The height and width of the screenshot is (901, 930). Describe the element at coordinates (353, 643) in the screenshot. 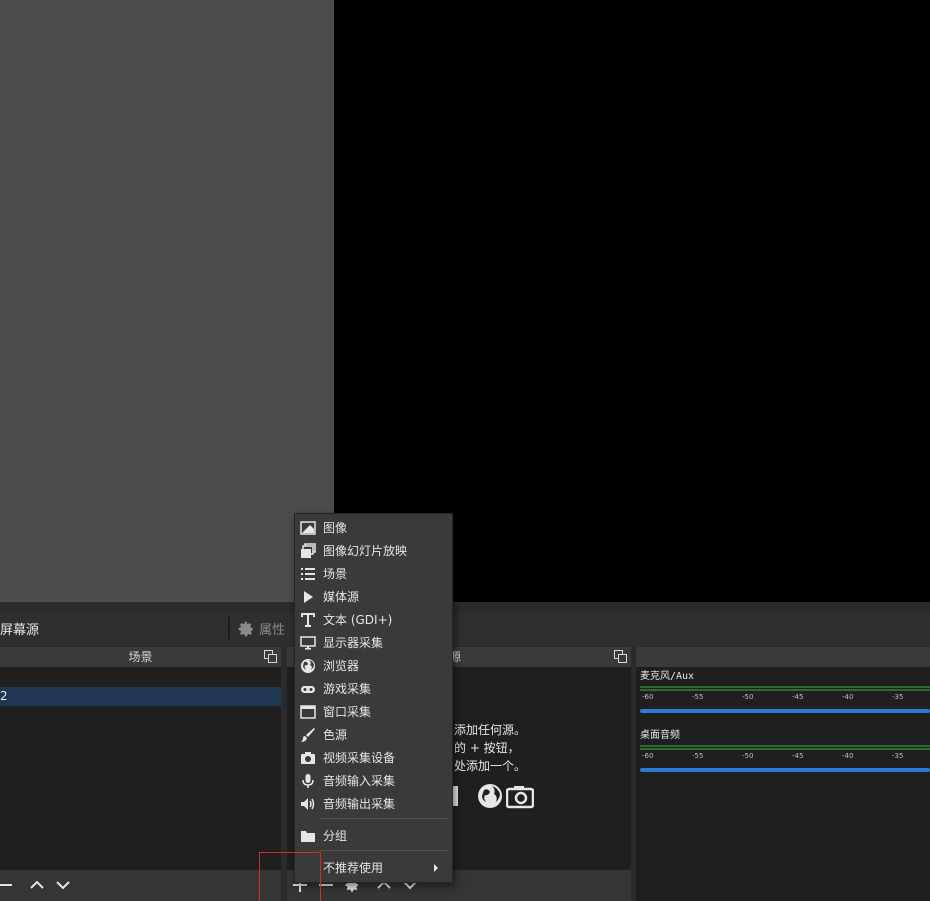

I see `menu-item-label: 显示器采集` at that location.